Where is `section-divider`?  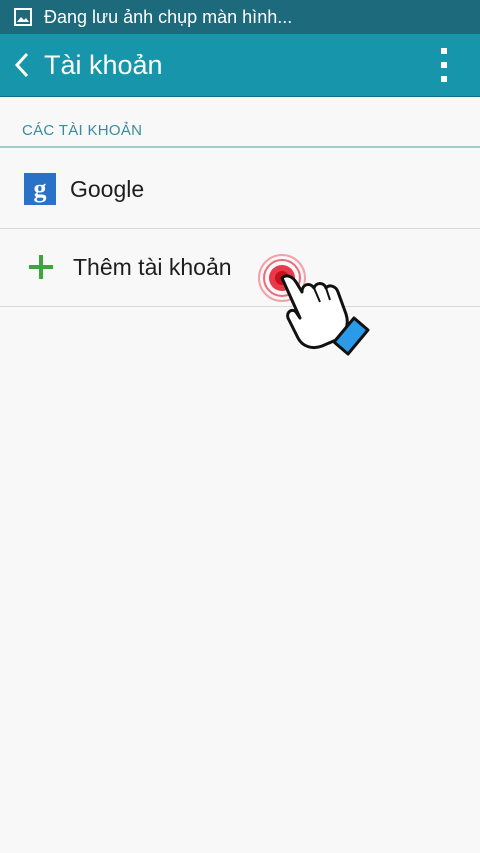 section-divider is located at coordinates (240, 147).